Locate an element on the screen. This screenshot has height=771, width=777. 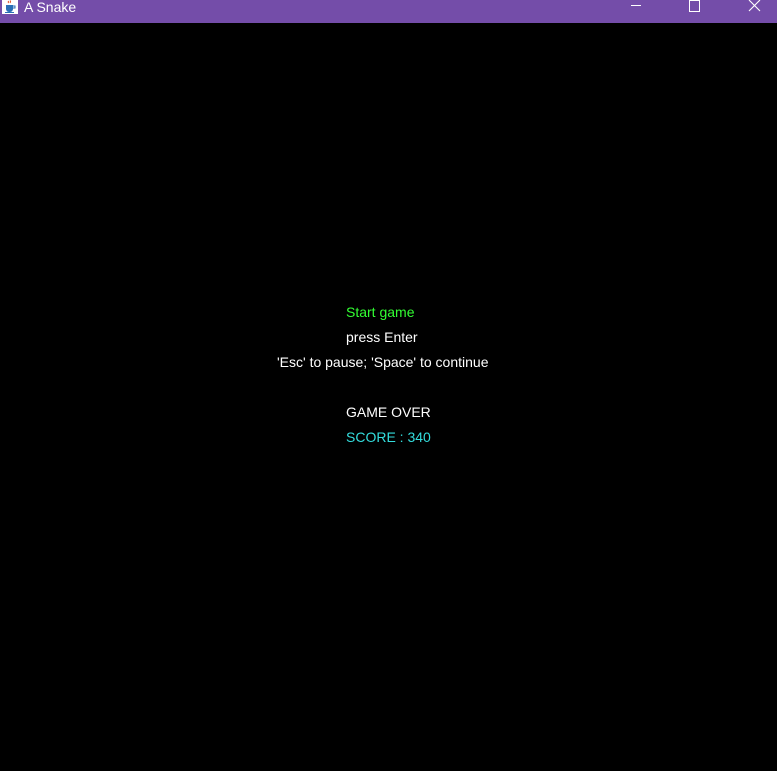
java-cup-icon is located at coordinates (10, 7).